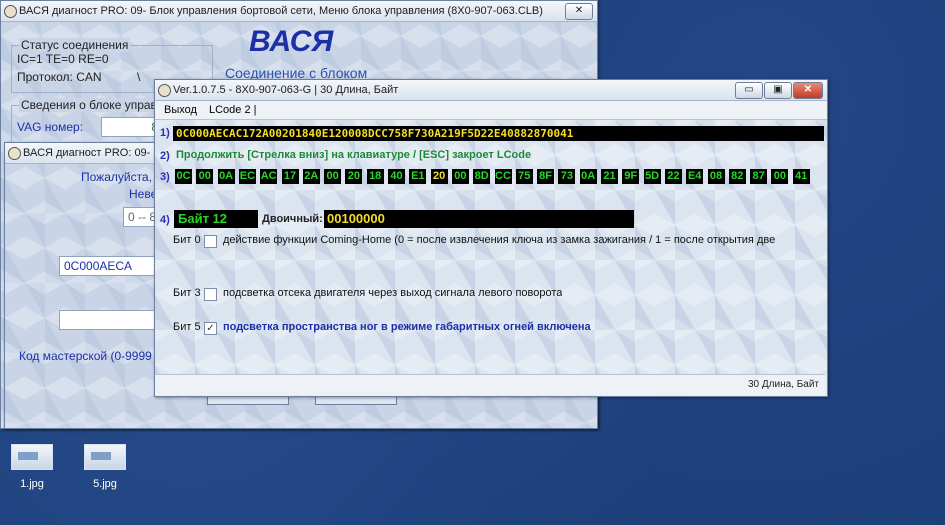  Describe the element at coordinates (89, 105) in the screenshot. I see `info-group-label: Сведения о блоке управ` at that location.